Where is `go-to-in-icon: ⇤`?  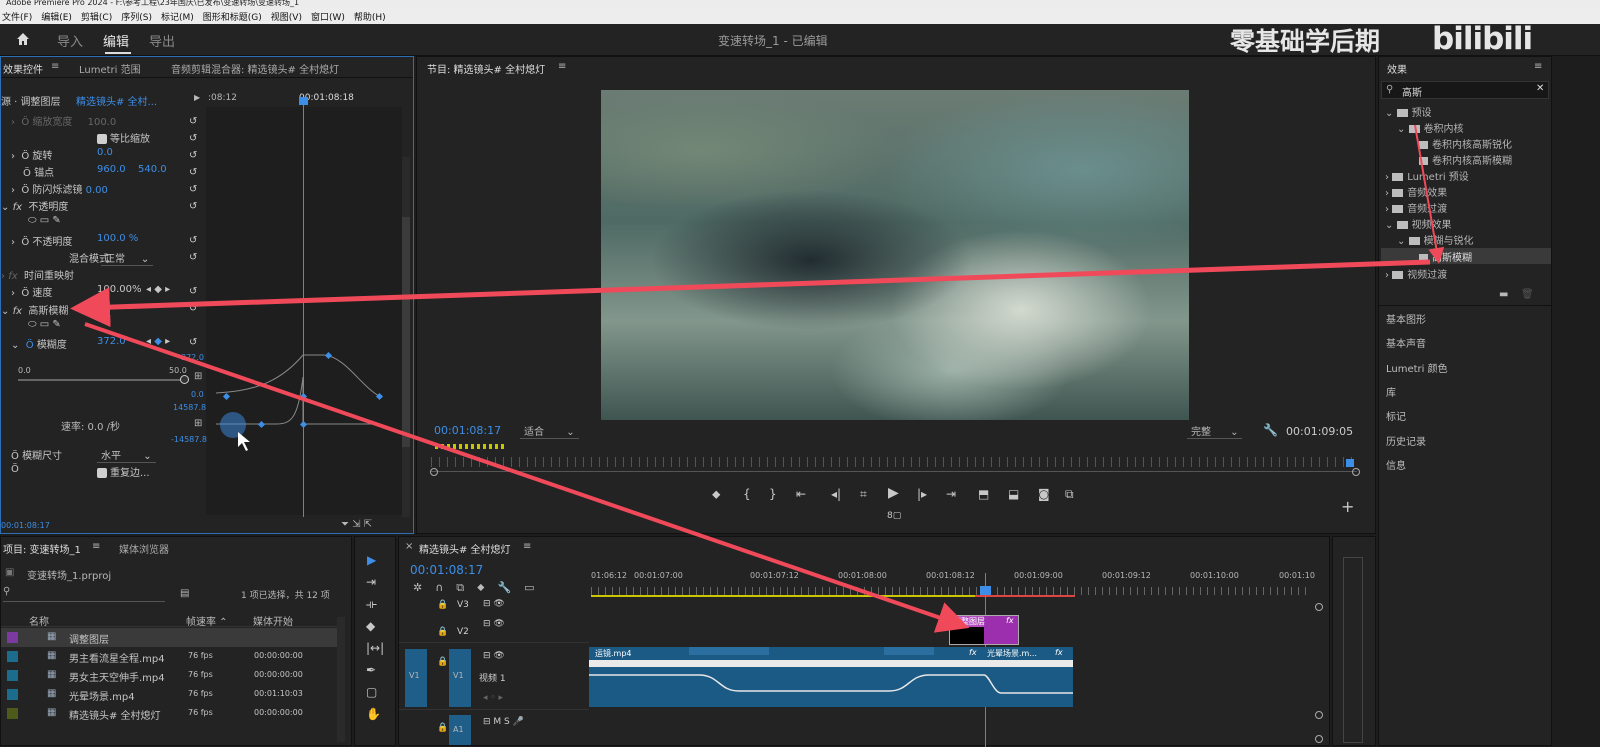
go-to-in-icon: ⇤ is located at coordinates (801, 494).